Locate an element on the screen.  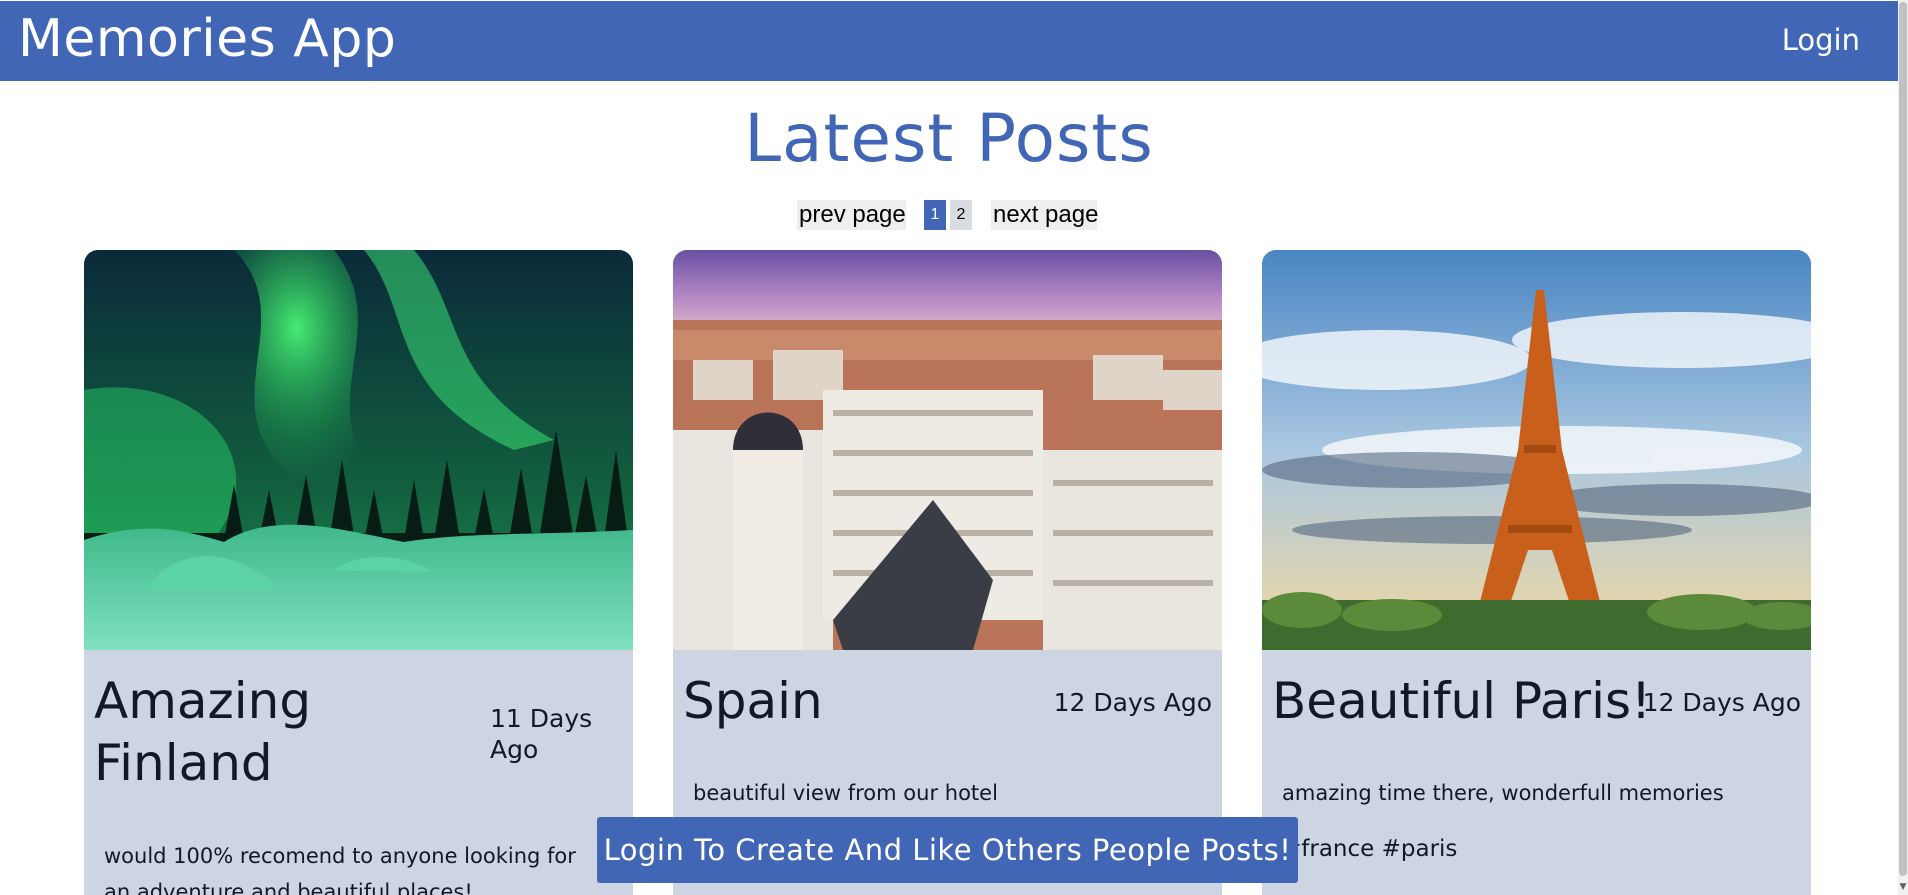
post-message: amazing time there, wonderfull memories is located at coordinates (1503, 793).